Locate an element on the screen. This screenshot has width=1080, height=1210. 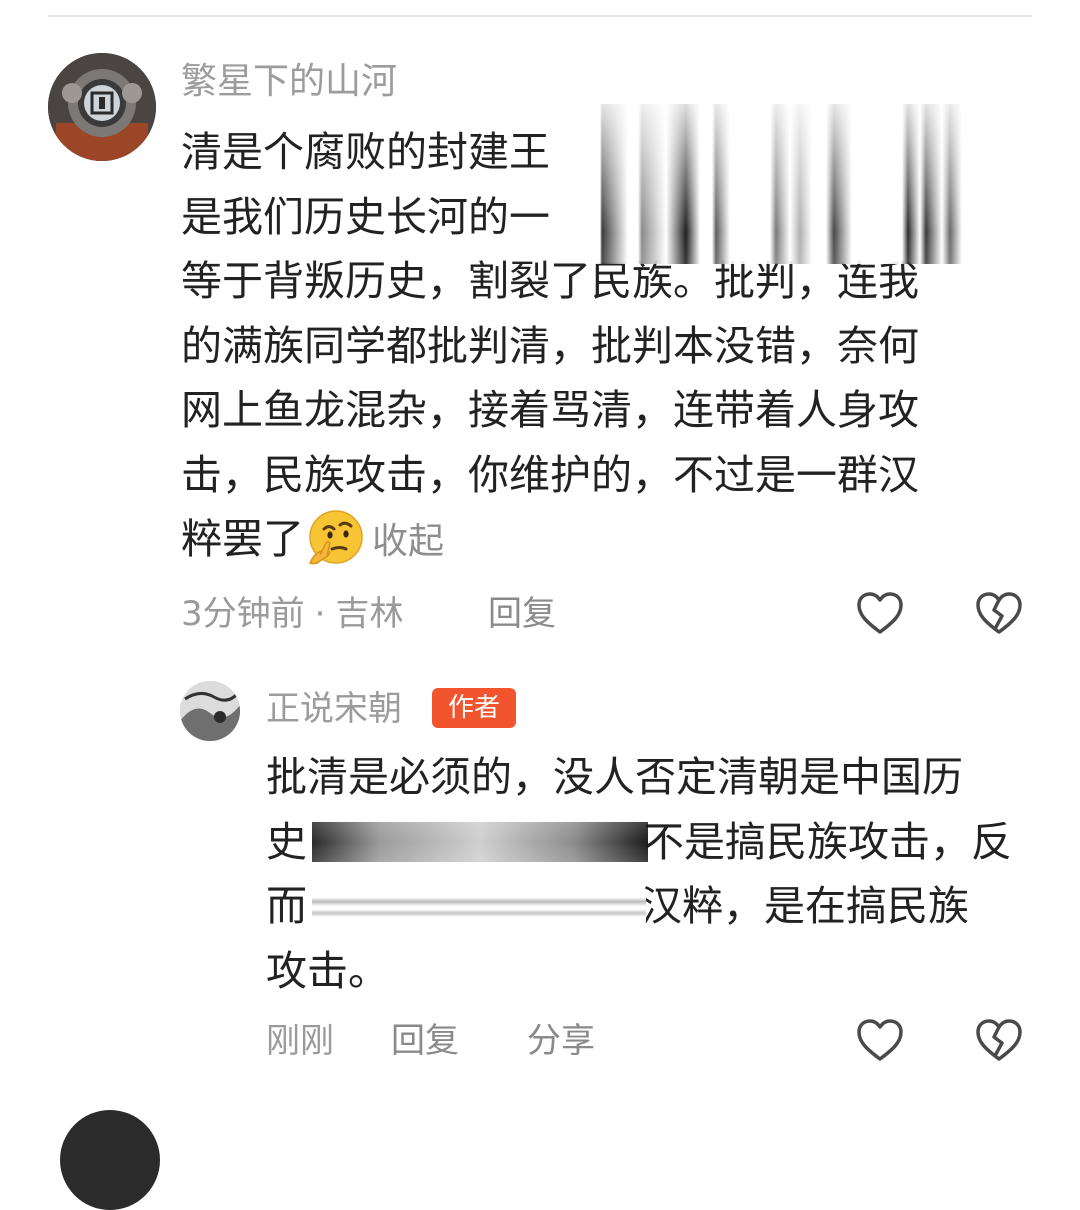
comment-line: 击，民族攻击，你维护的，不过是一群汉 is located at coordinates (550, 474).